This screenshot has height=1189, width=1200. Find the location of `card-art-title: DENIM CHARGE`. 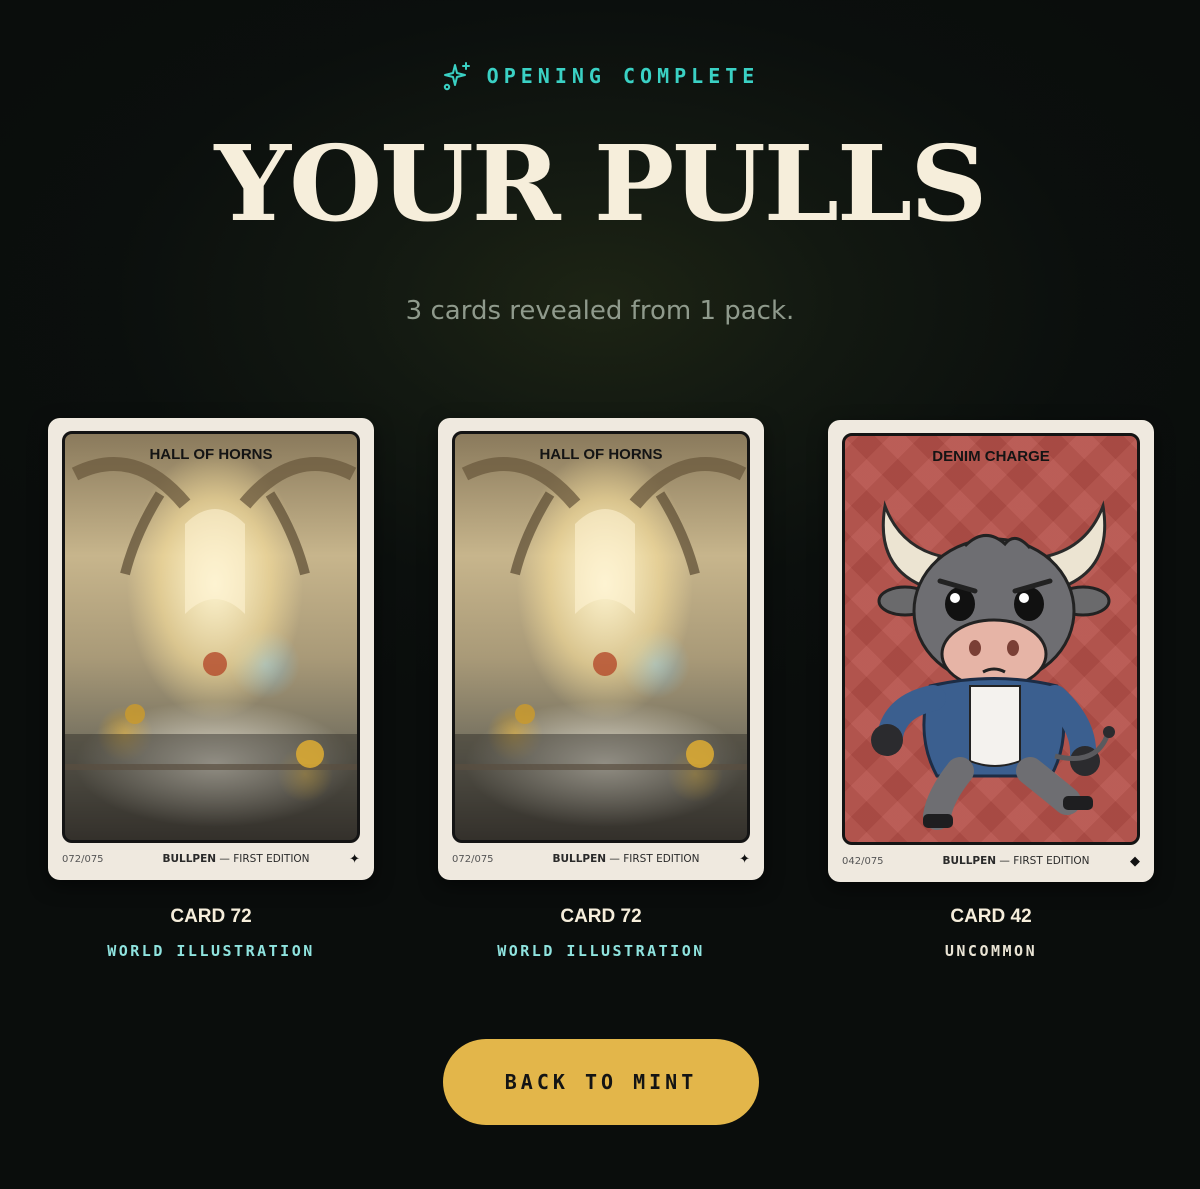

card-art-title: DENIM CHARGE is located at coordinates (991, 456).